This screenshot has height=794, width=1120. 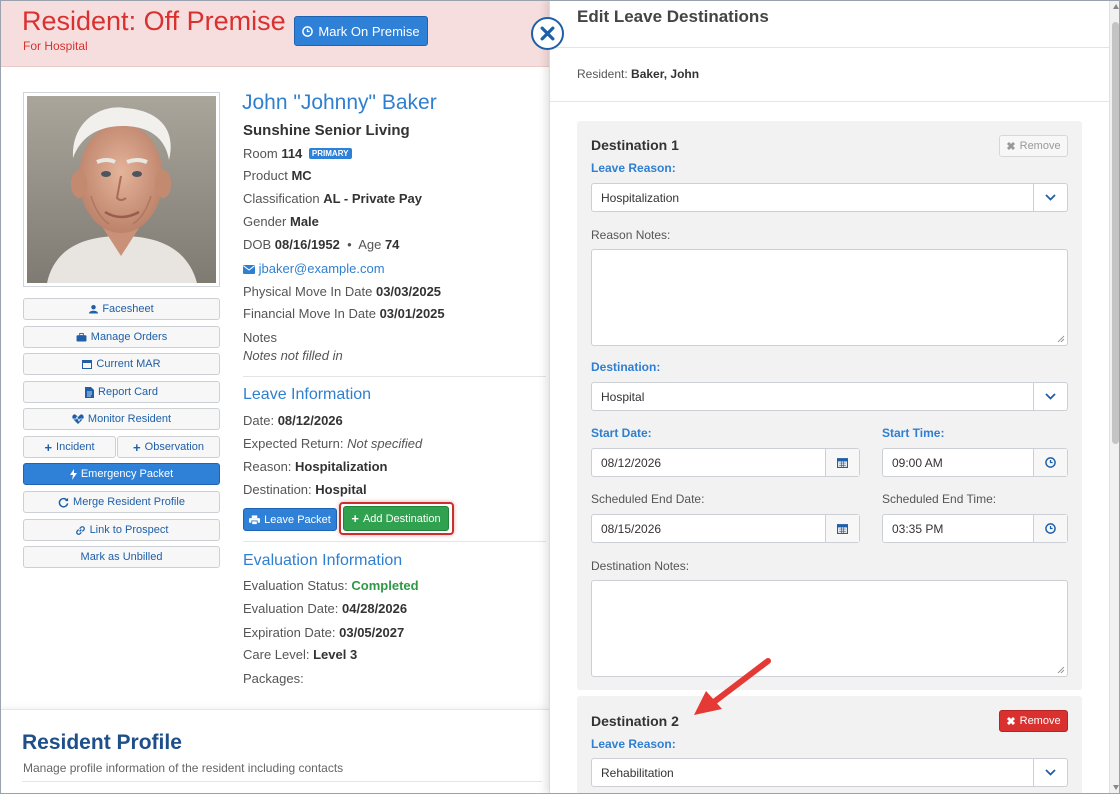 What do you see at coordinates (640, 566) in the screenshot?
I see `destination-notes-label: Destination Notes:` at bounding box center [640, 566].